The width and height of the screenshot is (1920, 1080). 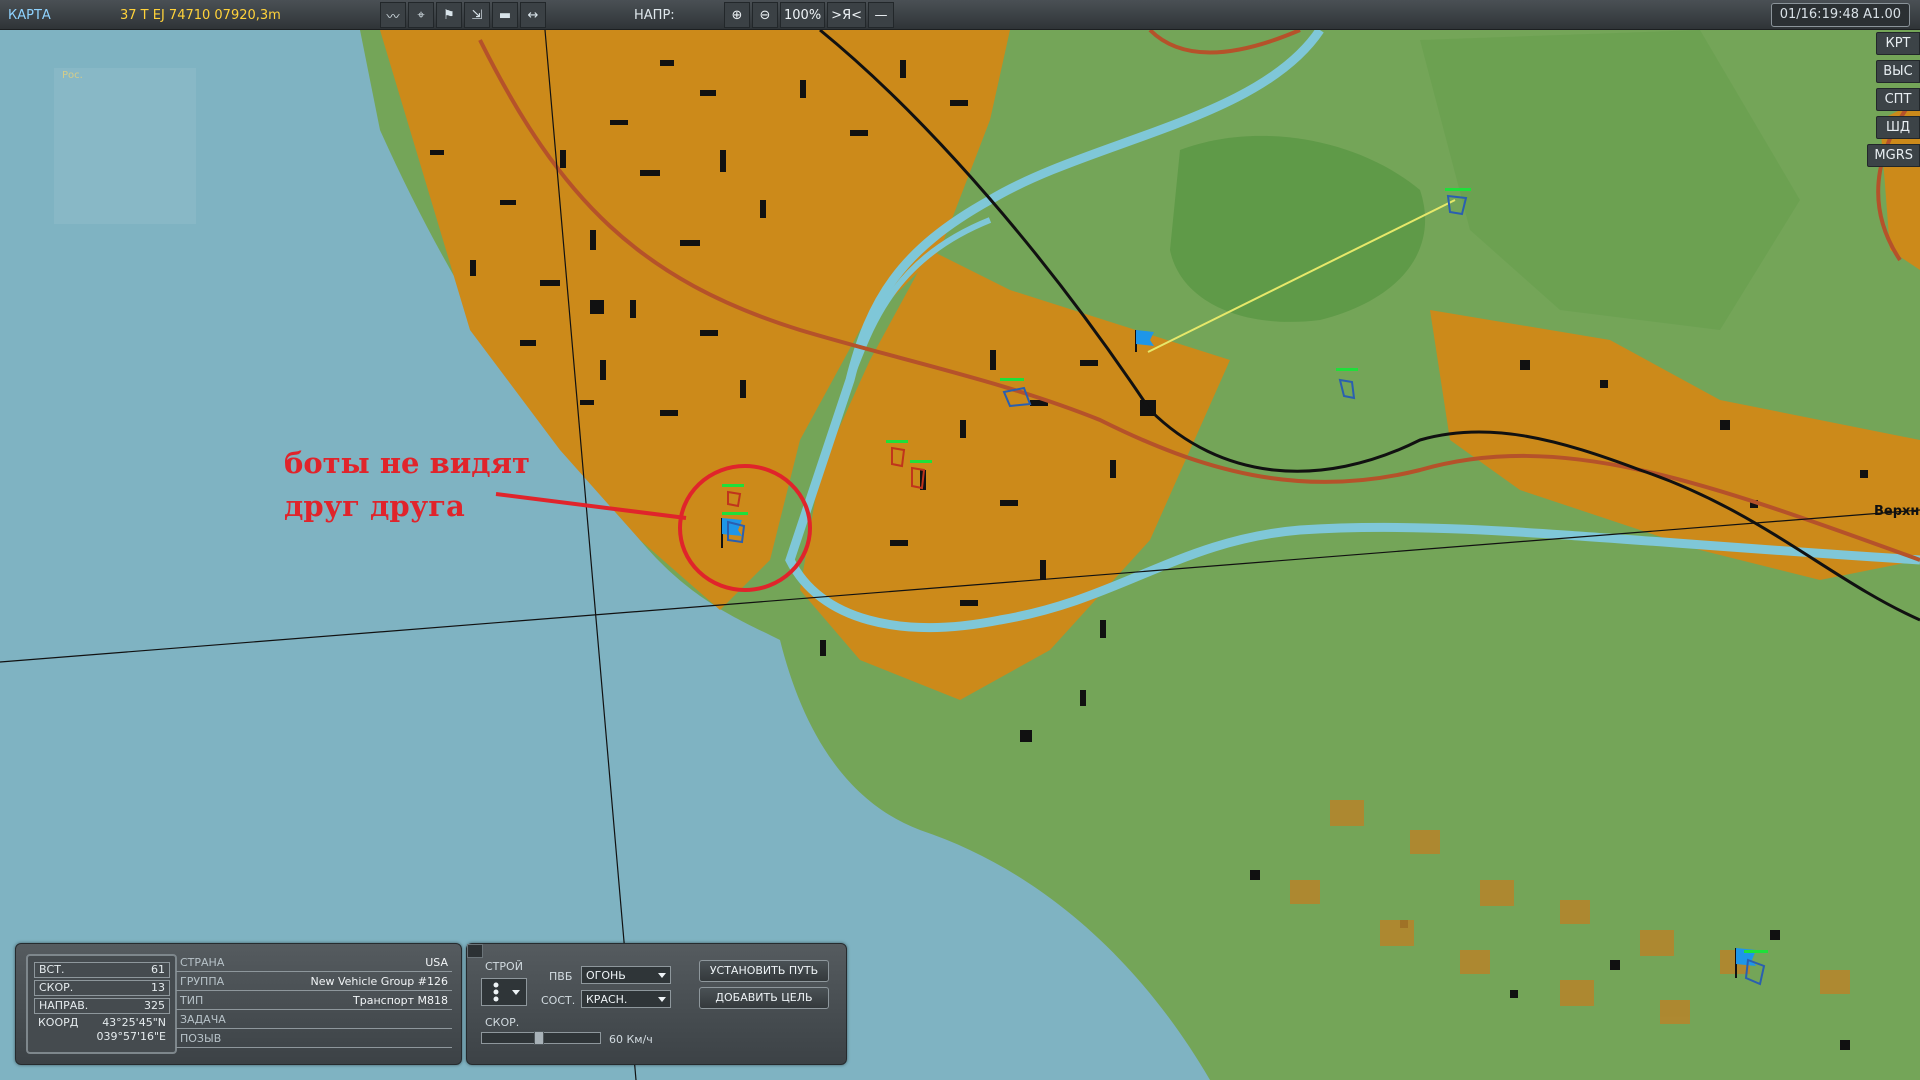 What do you see at coordinates (1897, 511) in the screenshot?
I see `place-label: Верхне` at bounding box center [1897, 511].